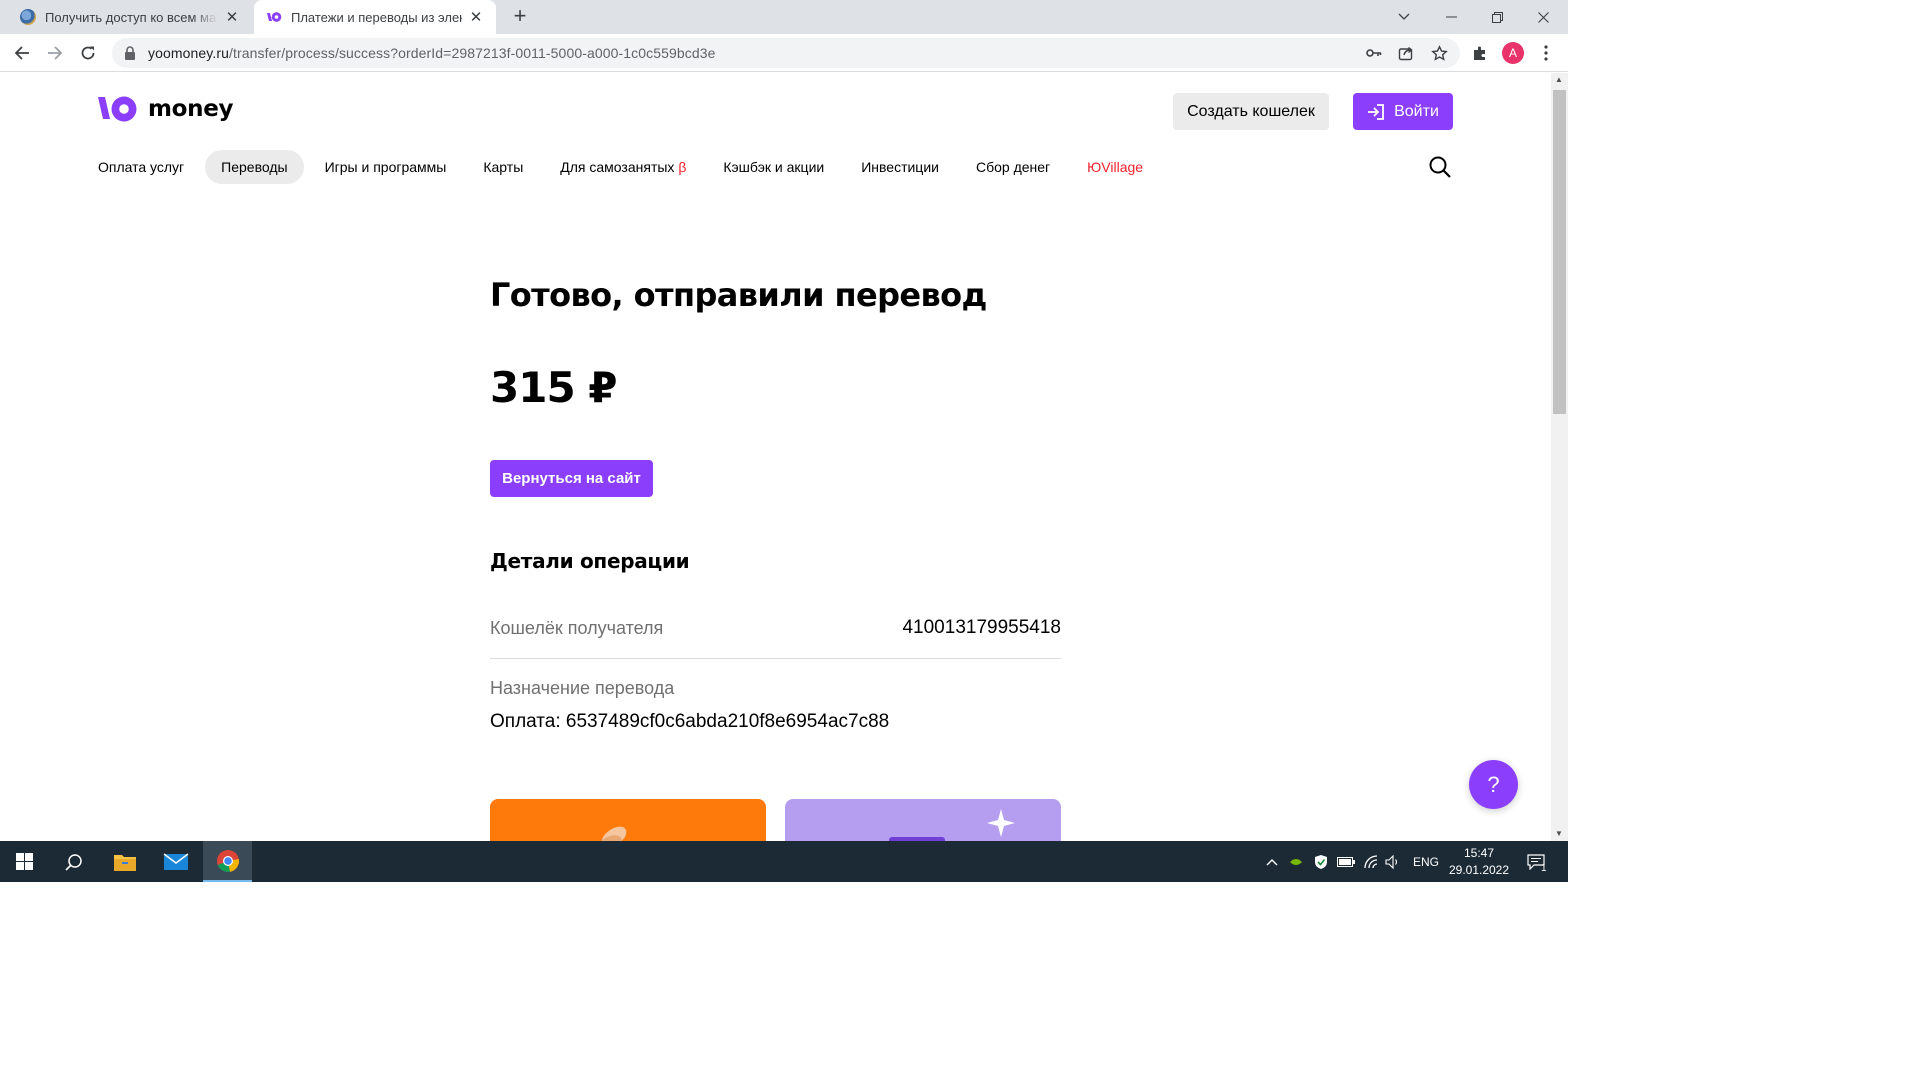  Describe the element at coordinates (1479, 870) in the screenshot. I see `clock-date: 29.01.2022` at that location.